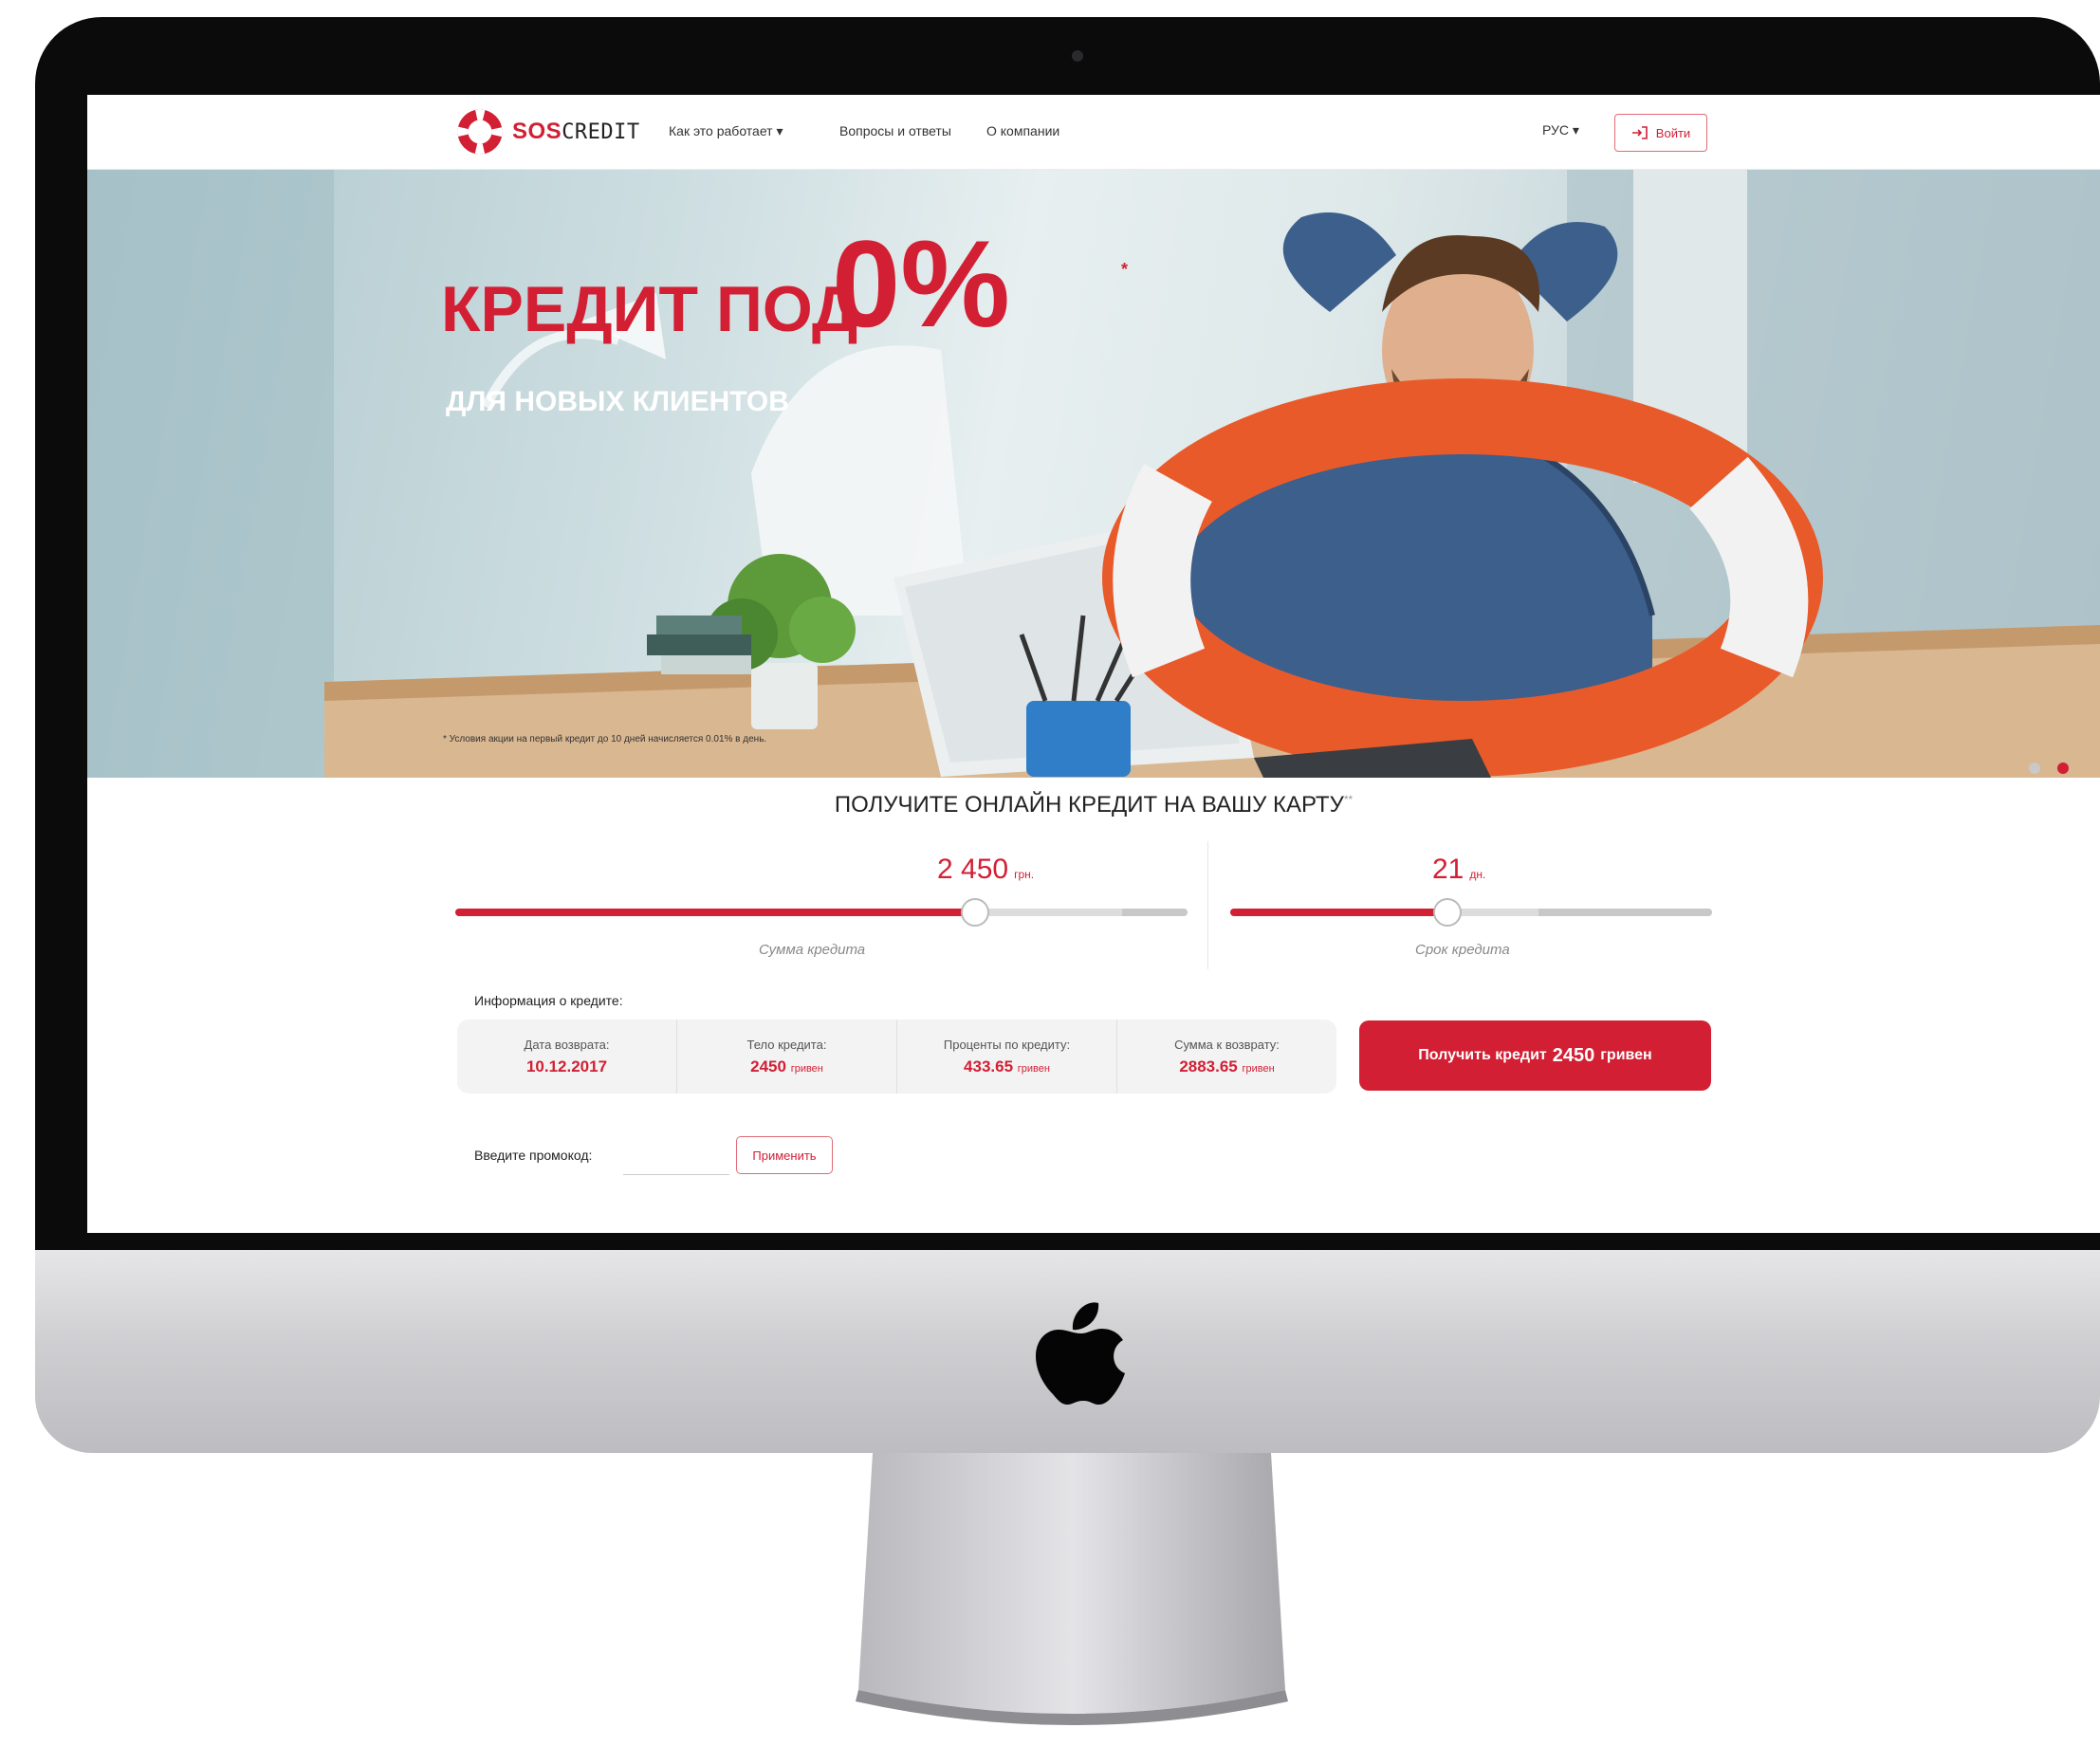 This screenshot has width=2100, height=1746. I want to click on amount-slider-limit, so click(1155, 912).